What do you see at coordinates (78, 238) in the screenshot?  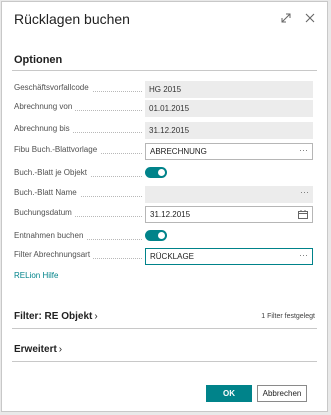 I see `field-label: Entnahmen buchen` at bounding box center [78, 238].